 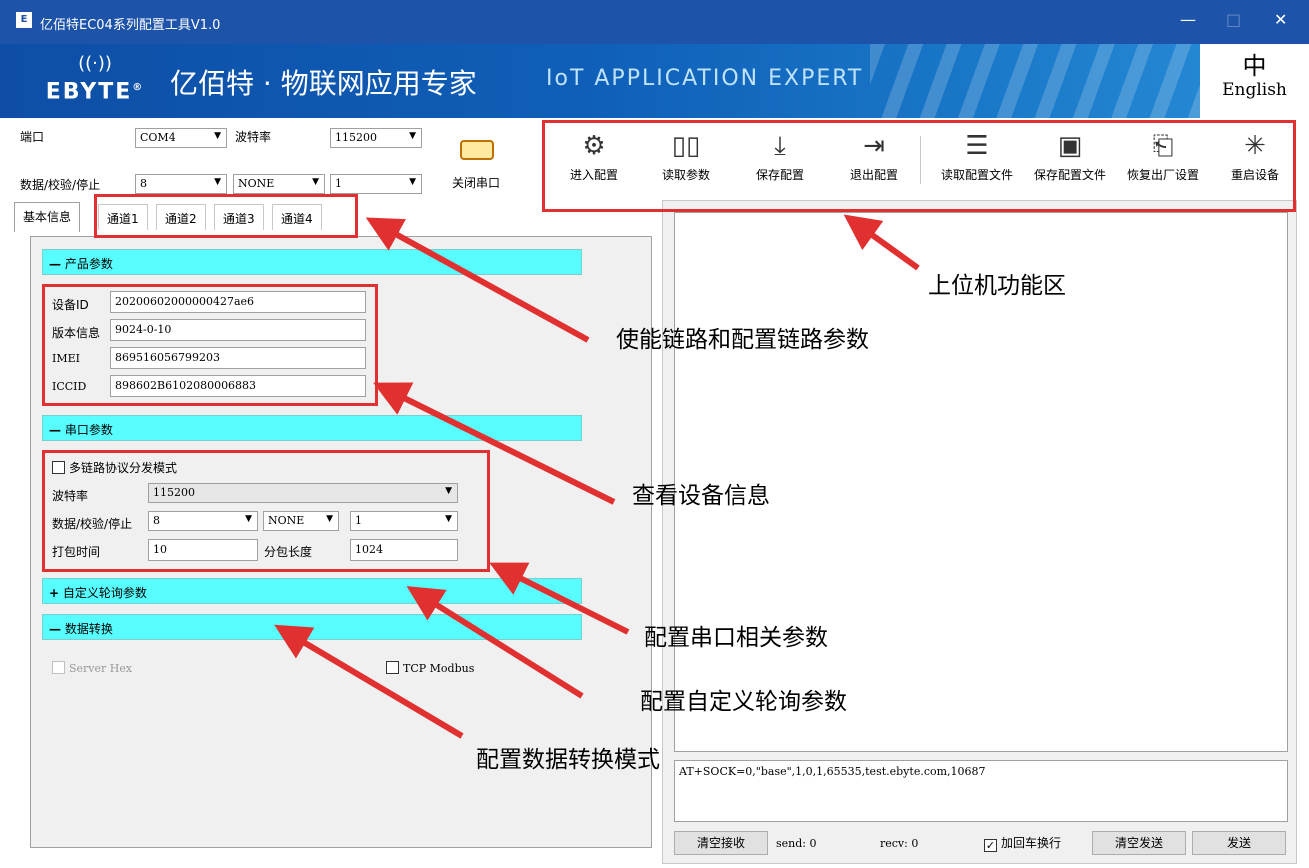 I want to click on baud-value: 115200, so click(x=356, y=137).